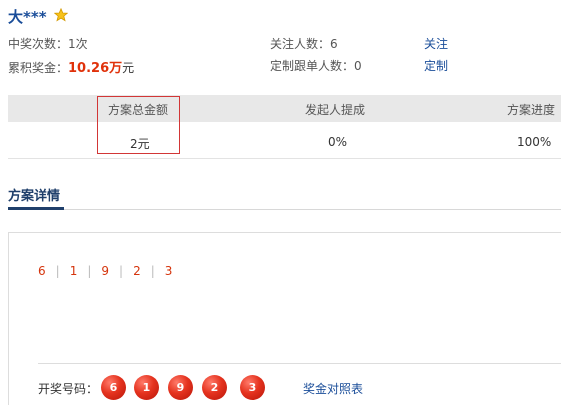  I want to click on pick-number: 6, so click(42, 271).